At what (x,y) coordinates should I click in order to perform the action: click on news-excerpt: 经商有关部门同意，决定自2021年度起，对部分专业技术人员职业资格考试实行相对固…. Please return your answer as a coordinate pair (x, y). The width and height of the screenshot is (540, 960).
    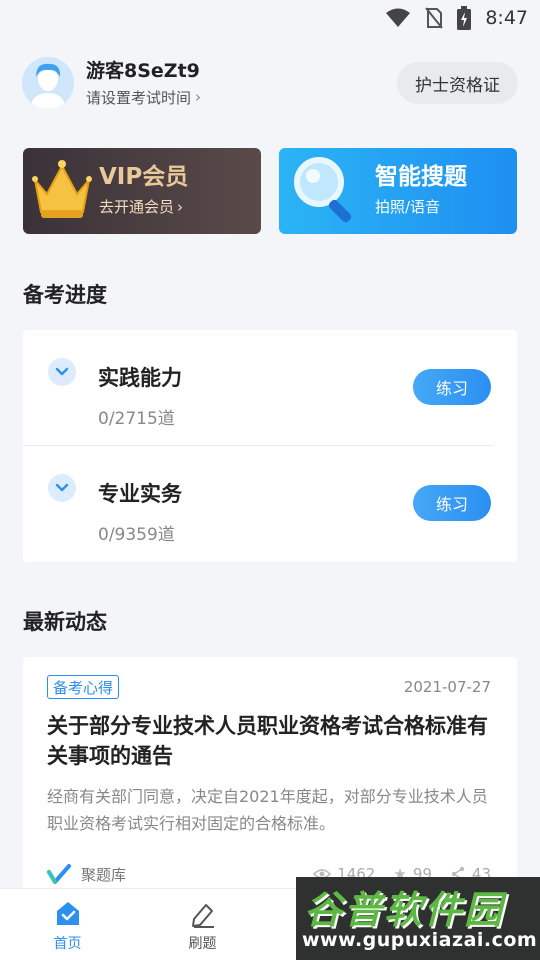
    Looking at the image, I should click on (267, 810).